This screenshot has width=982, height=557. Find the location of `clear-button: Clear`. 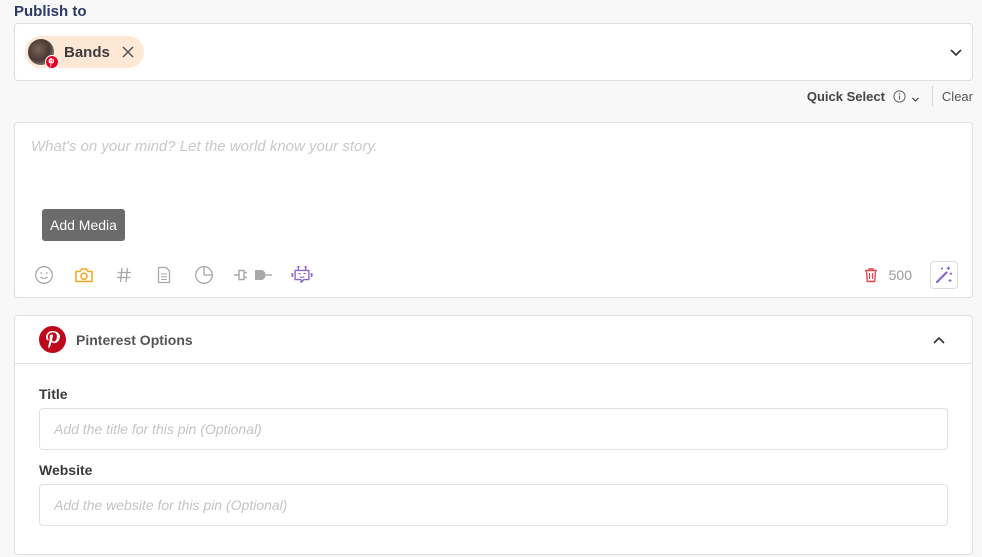

clear-button: Clear is located at coordinates (957, 96).